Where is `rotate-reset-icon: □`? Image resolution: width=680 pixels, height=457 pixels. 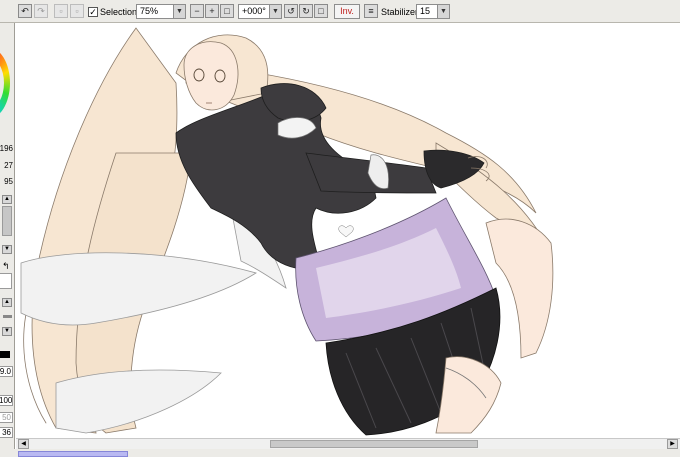 rotate-reset-icon: □ is located at coordinates (321, 10).